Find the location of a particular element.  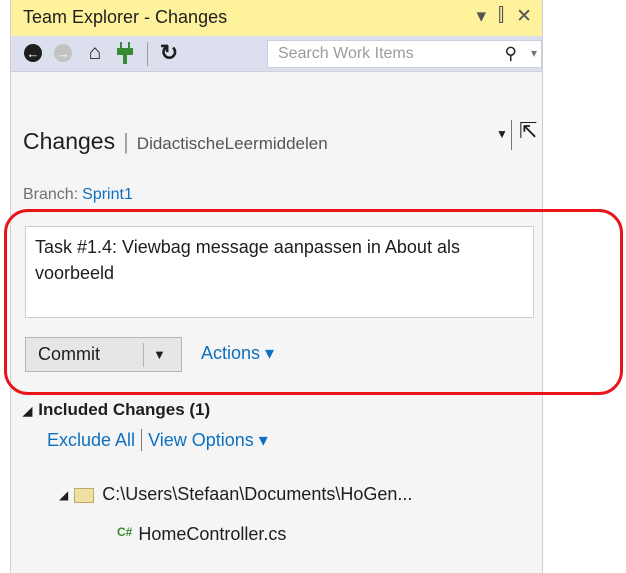

refresh-button: ↻ is located at coordinates (169, 53).